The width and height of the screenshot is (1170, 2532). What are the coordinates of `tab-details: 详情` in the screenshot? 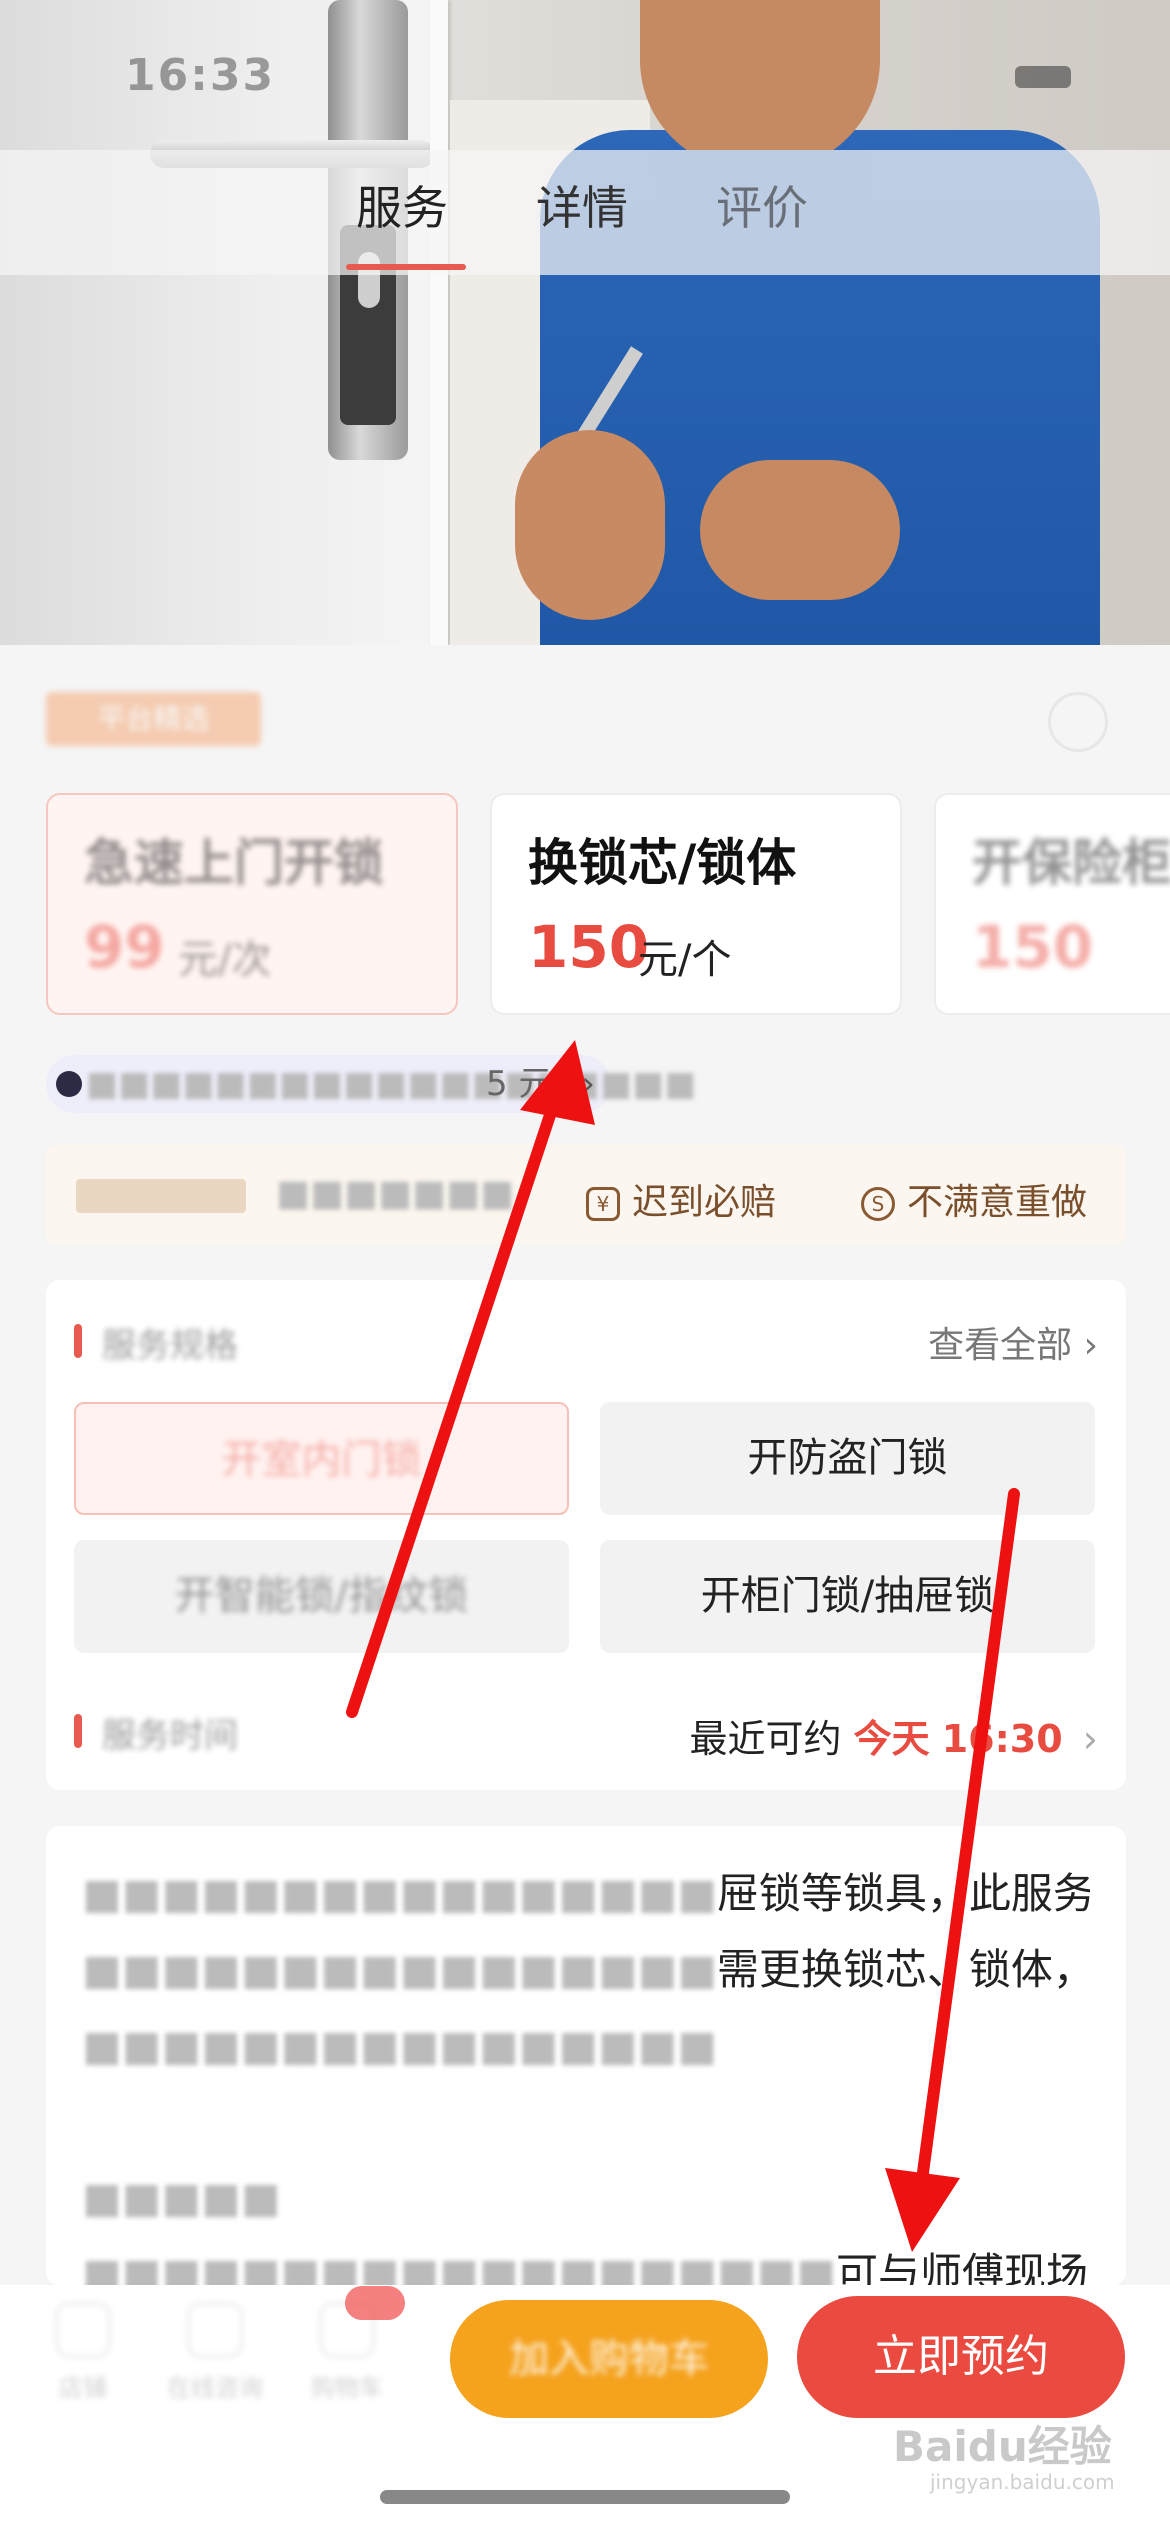 It's located at (582, 205).